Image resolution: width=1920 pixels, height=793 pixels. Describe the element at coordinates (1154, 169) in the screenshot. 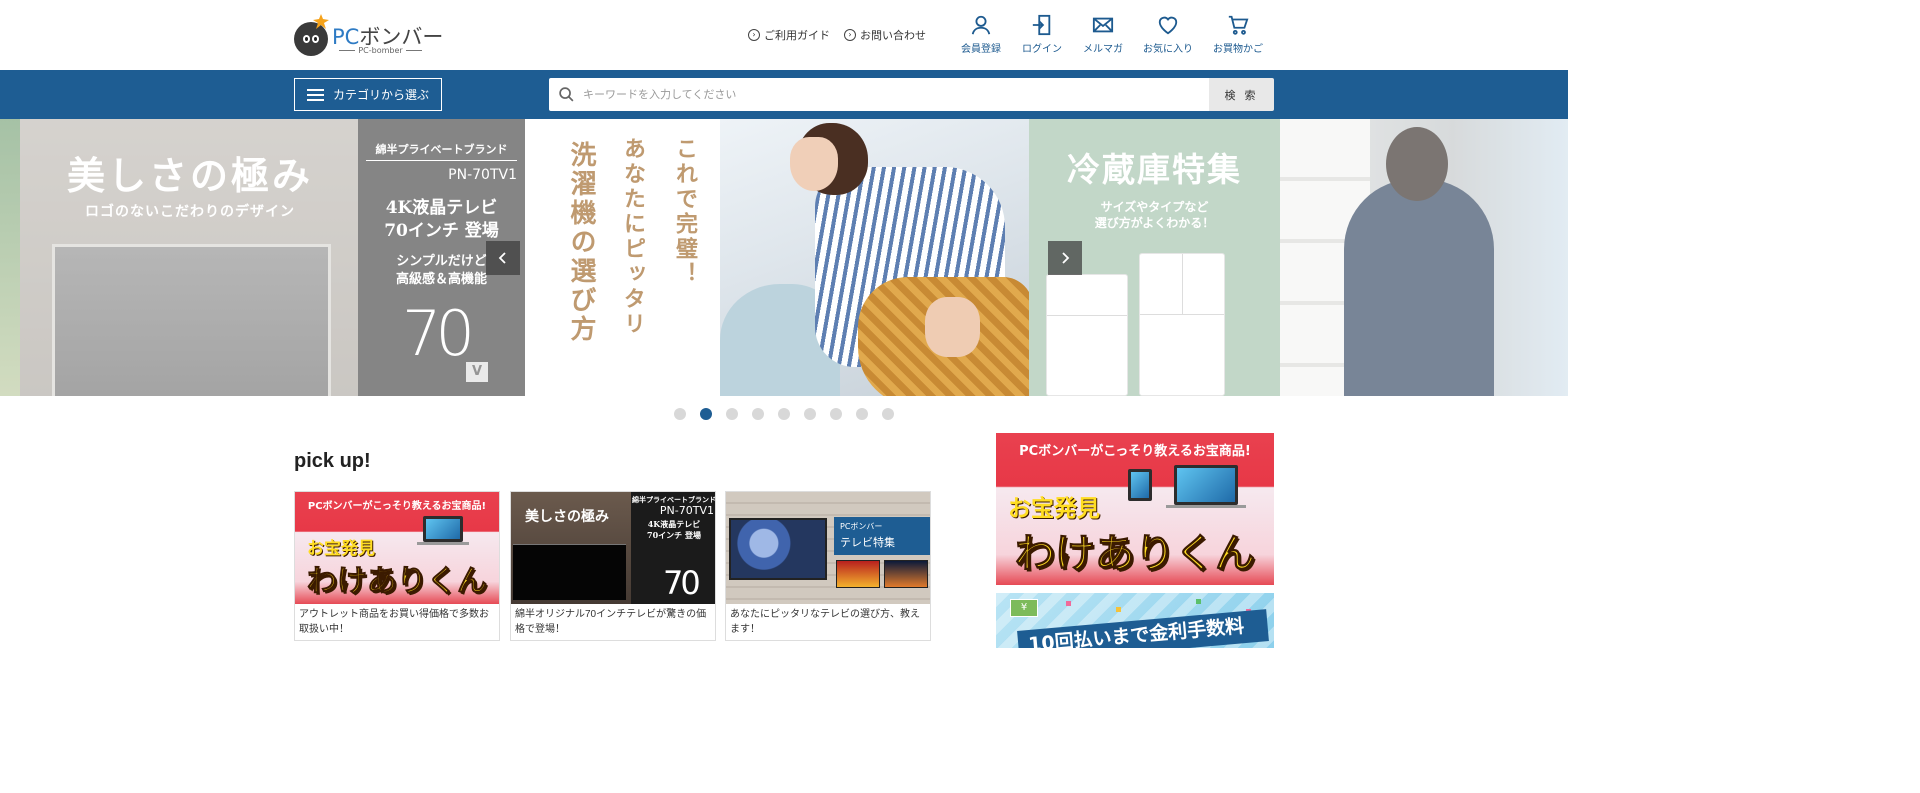

I see `fridge-slide-title: 冷蔵庫特集` at that location.